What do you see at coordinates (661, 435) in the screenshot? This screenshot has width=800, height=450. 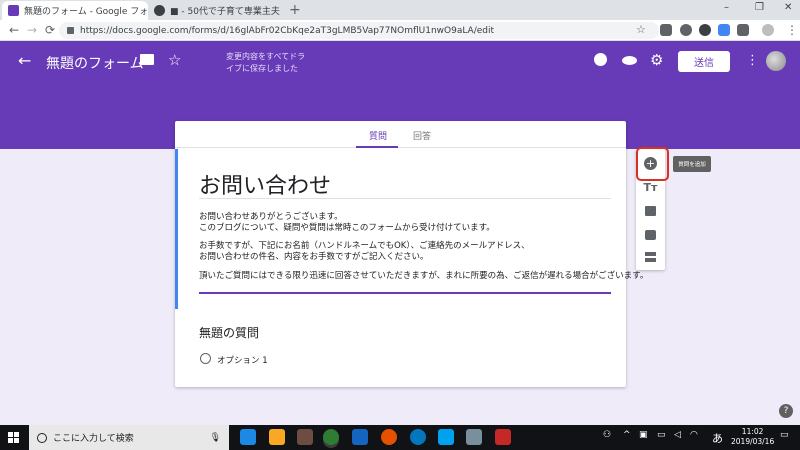 I see `network-icon: ▭` at bounding box center [661, 435].